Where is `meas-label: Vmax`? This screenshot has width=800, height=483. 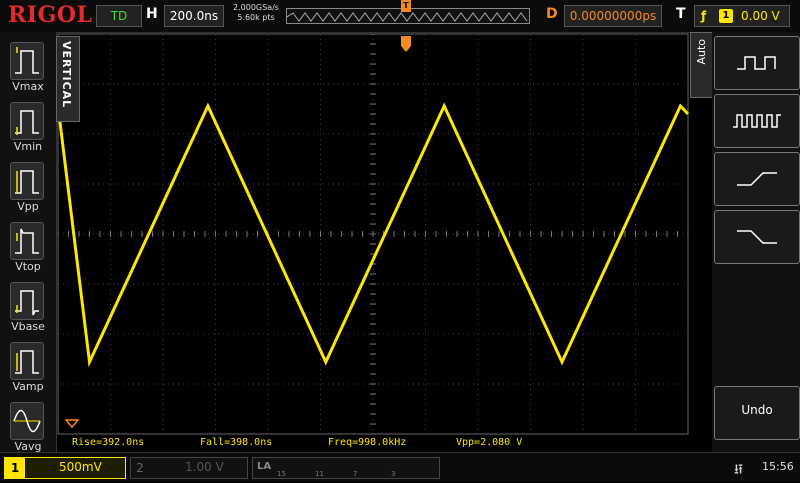
meas-label: Vmax is located at coordinates (28, 86).